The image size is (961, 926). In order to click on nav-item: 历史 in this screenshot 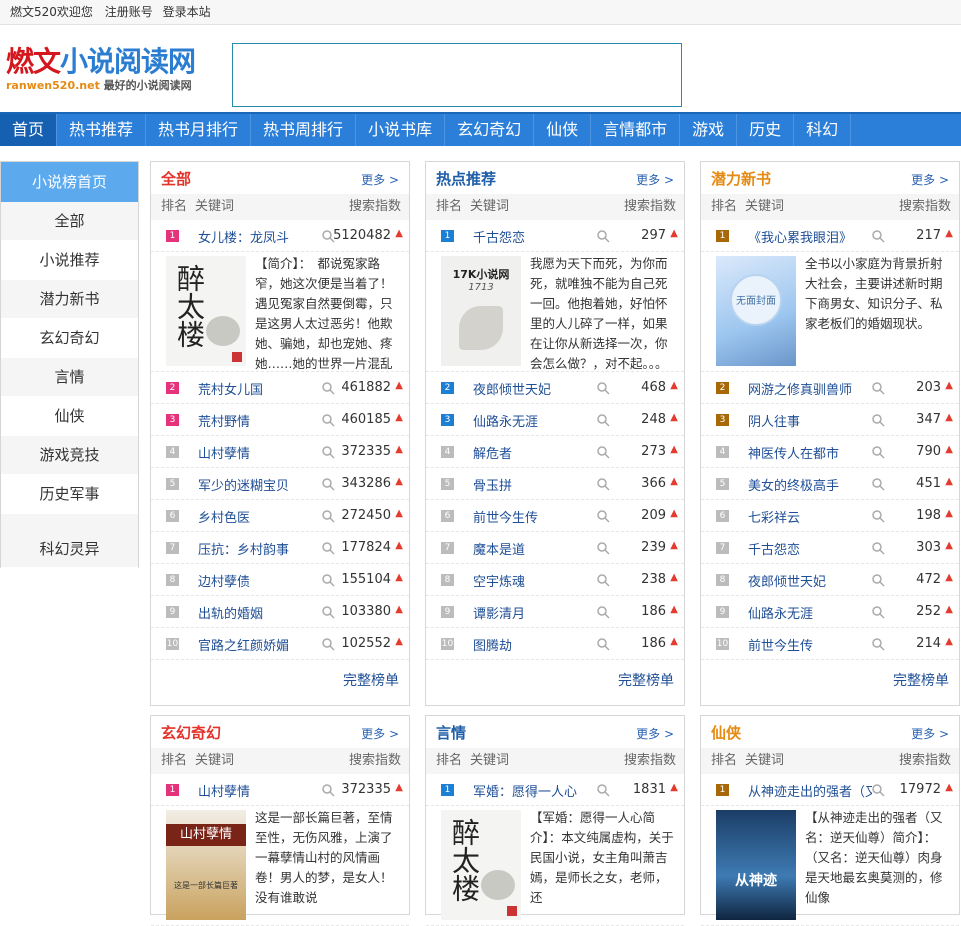, I will do `click(766, 130)`.